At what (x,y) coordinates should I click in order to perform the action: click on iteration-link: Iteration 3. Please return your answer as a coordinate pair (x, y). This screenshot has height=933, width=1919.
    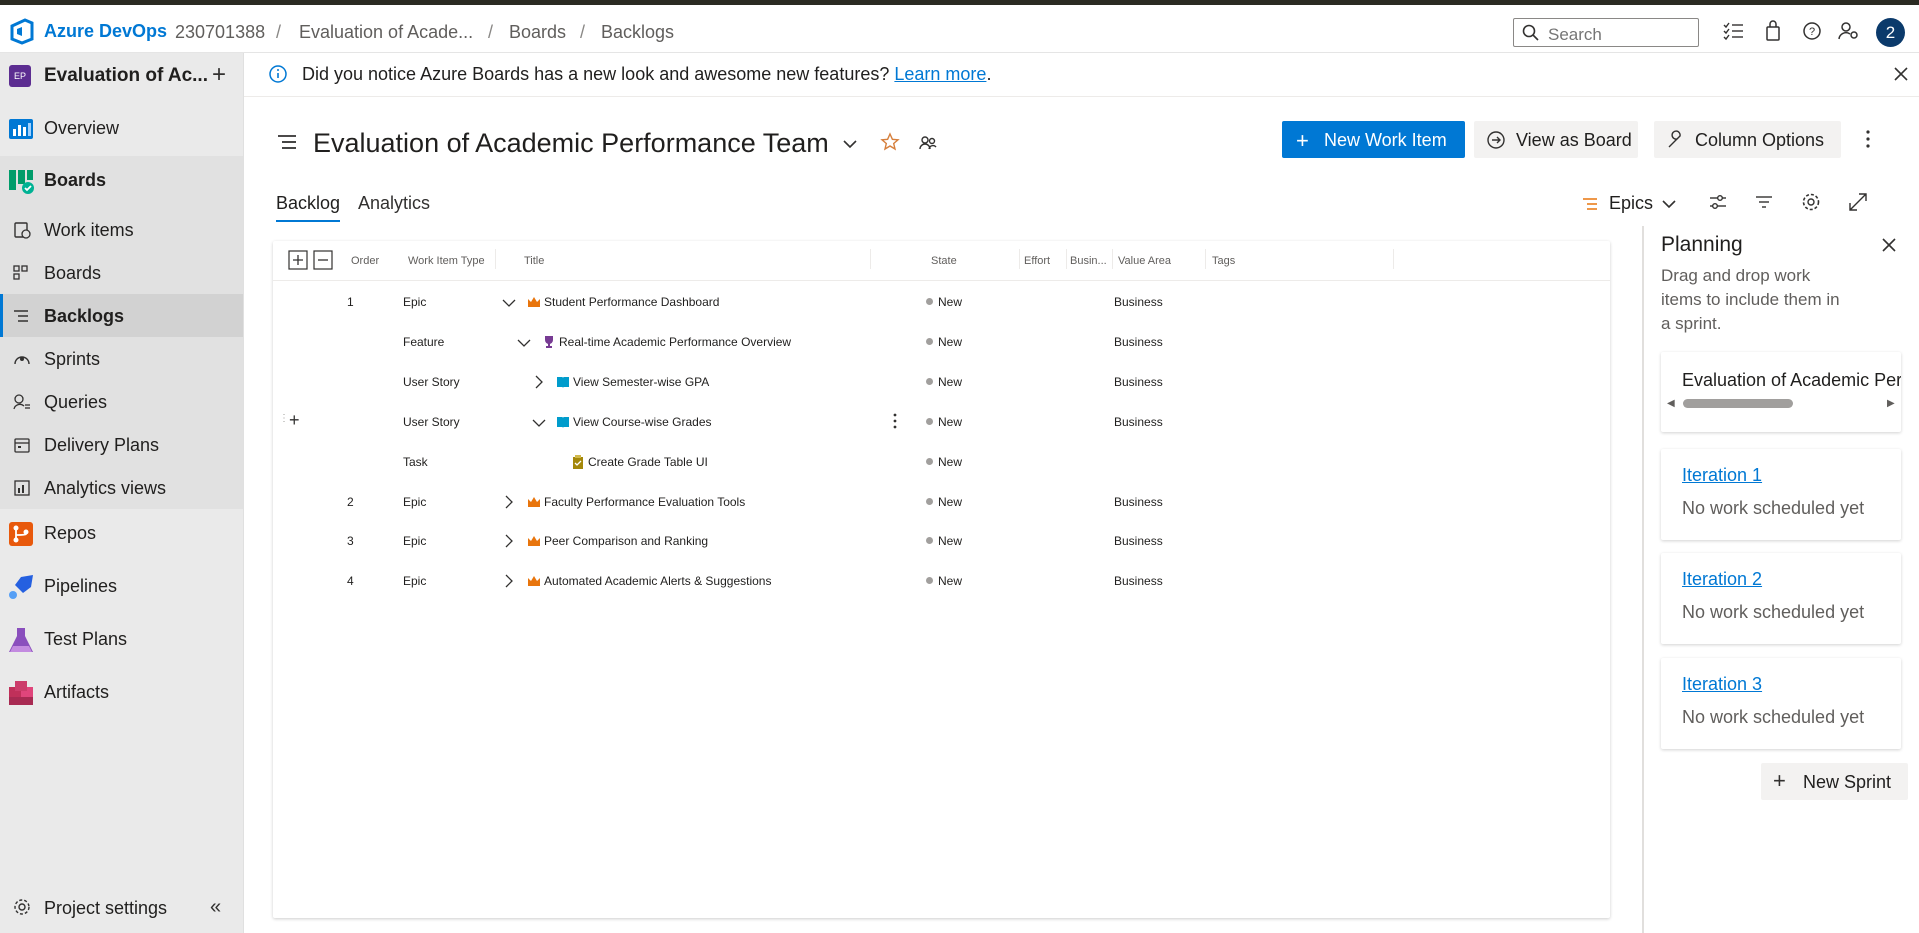
    Looking at the image, I should click on (1722, 684).